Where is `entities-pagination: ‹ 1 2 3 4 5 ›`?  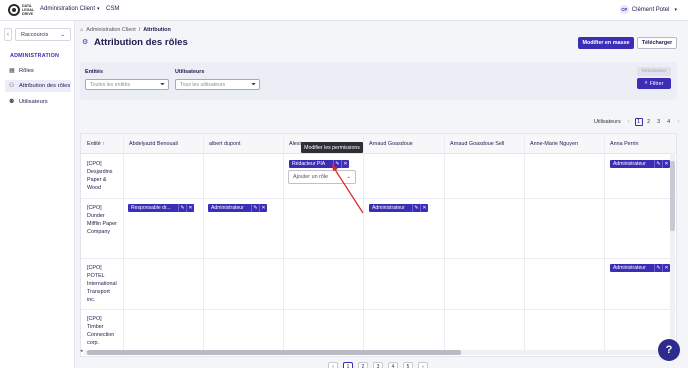 entities-pagination: ‹ 1 2 3 4 5 › is located at coordinates (378, 365).